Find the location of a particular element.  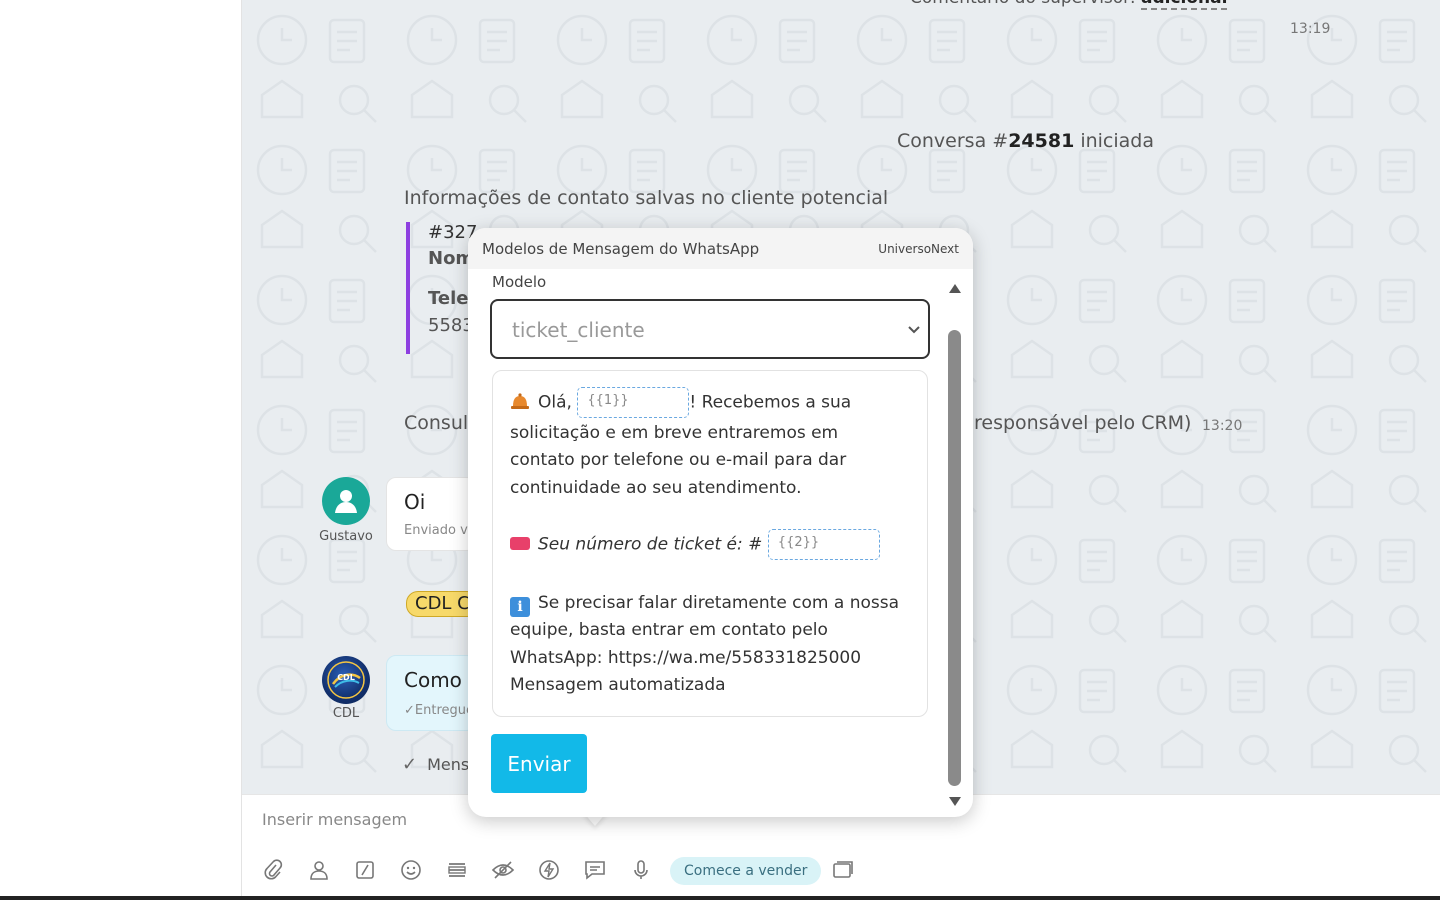

popup-scrollbar is located at coordinates (955, 543).